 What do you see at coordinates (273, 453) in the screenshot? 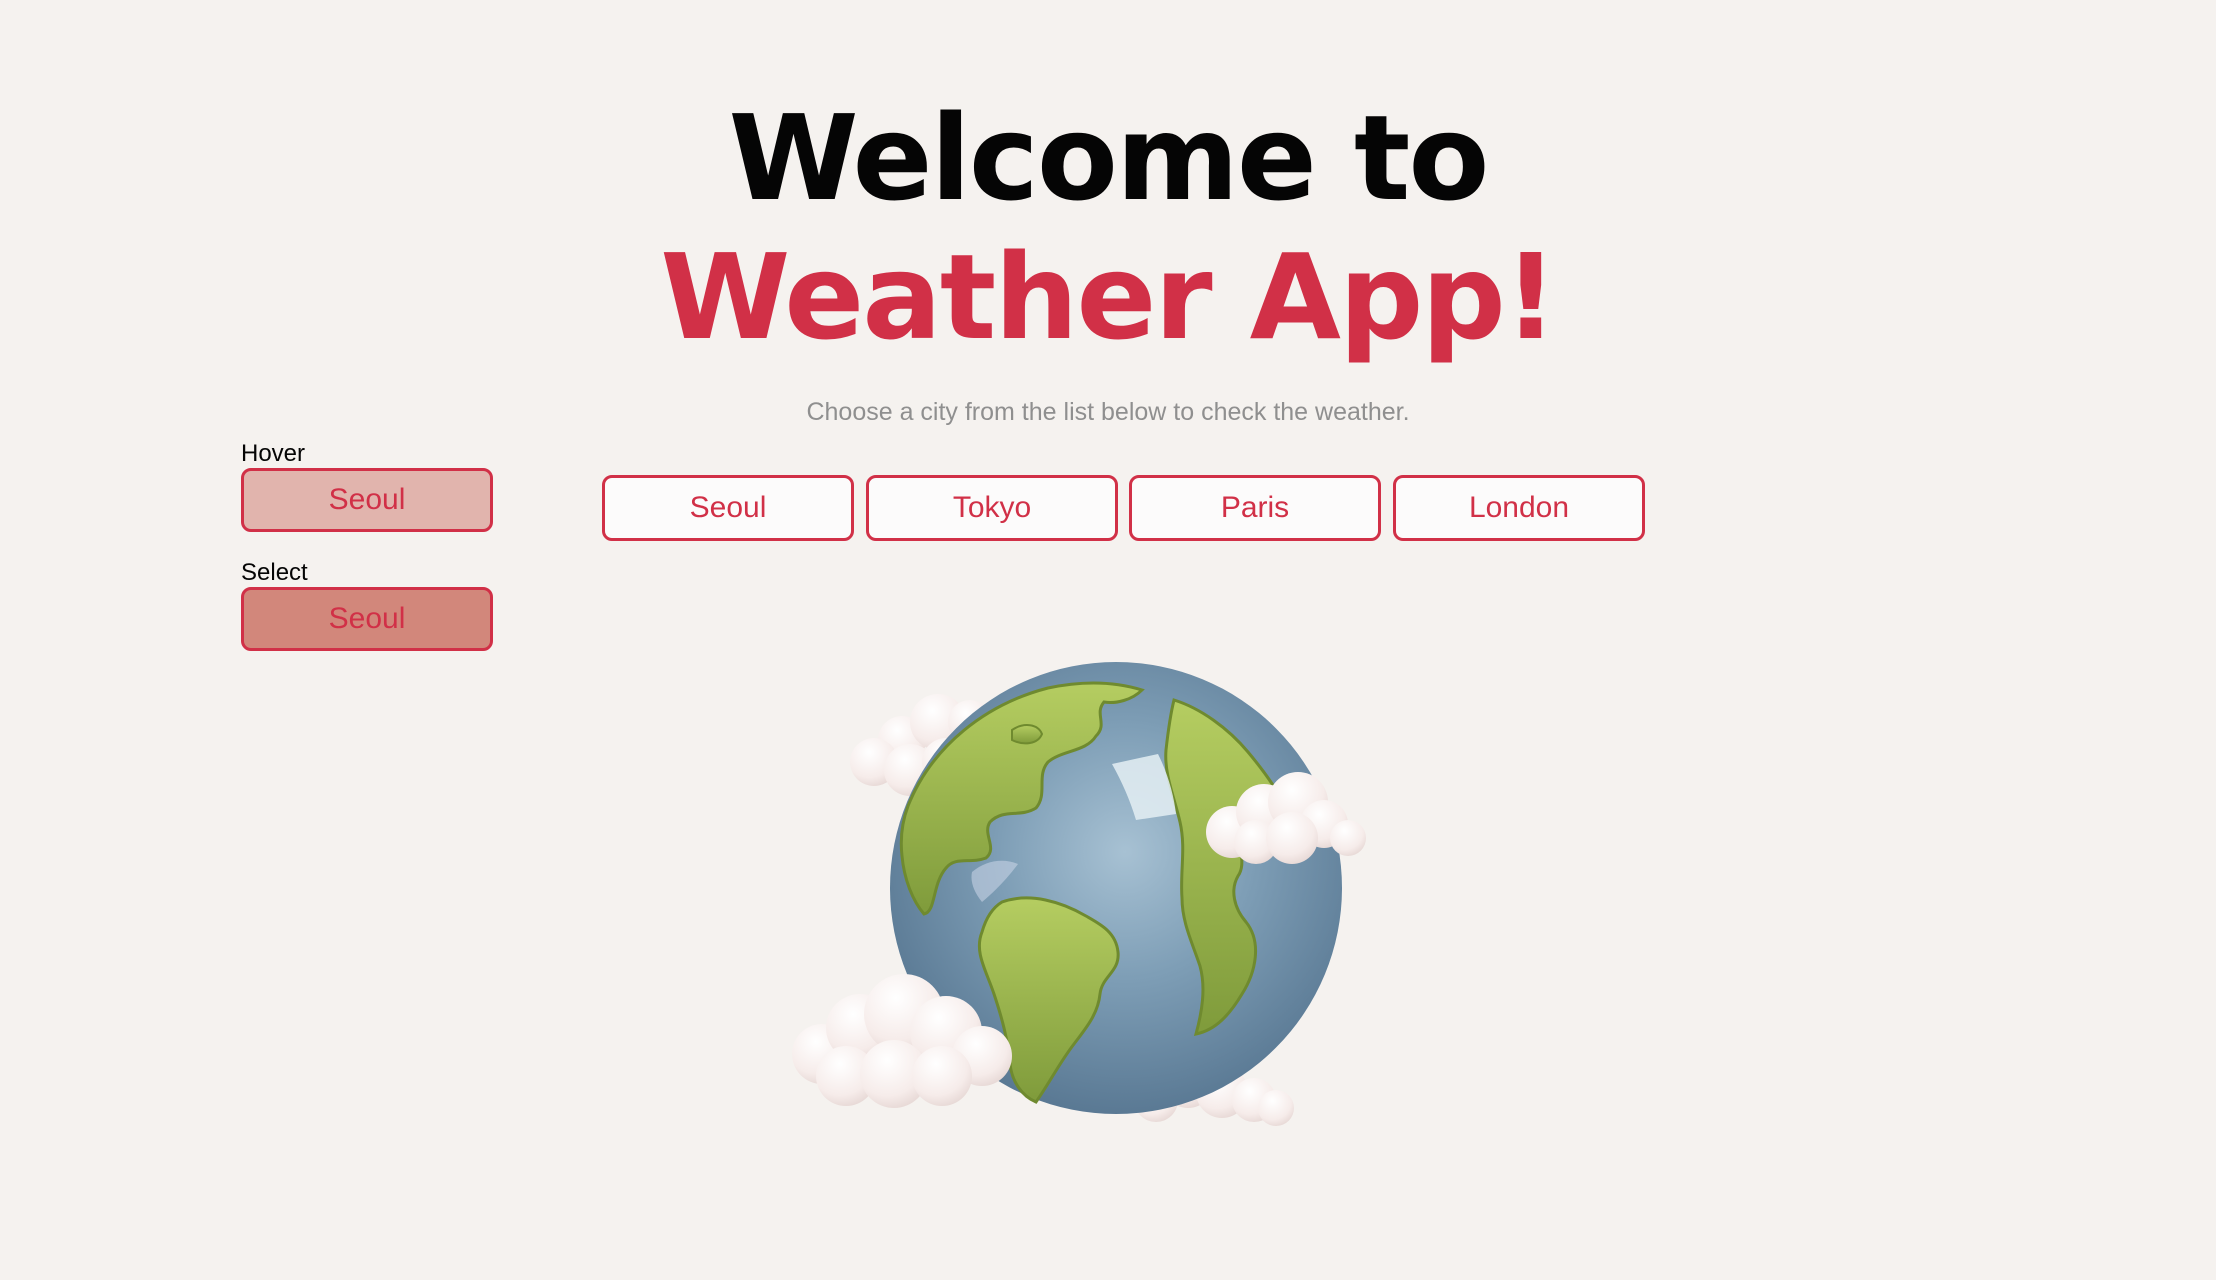
I see `hover-state-label: Hover` at bounding box center [273, 453].